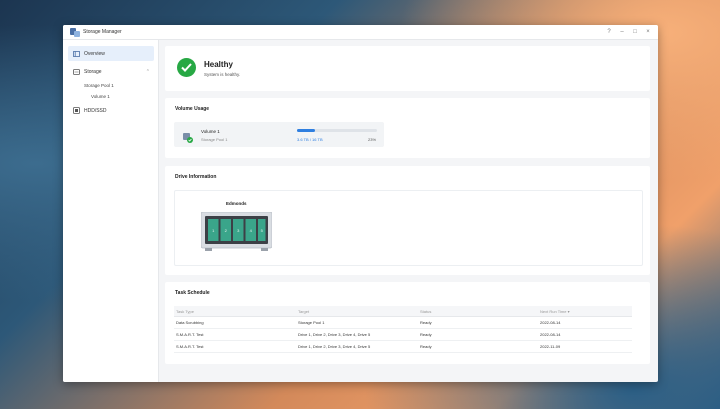  I want to click on task-type-cell: Data Scrubbing, so click(235, 322).